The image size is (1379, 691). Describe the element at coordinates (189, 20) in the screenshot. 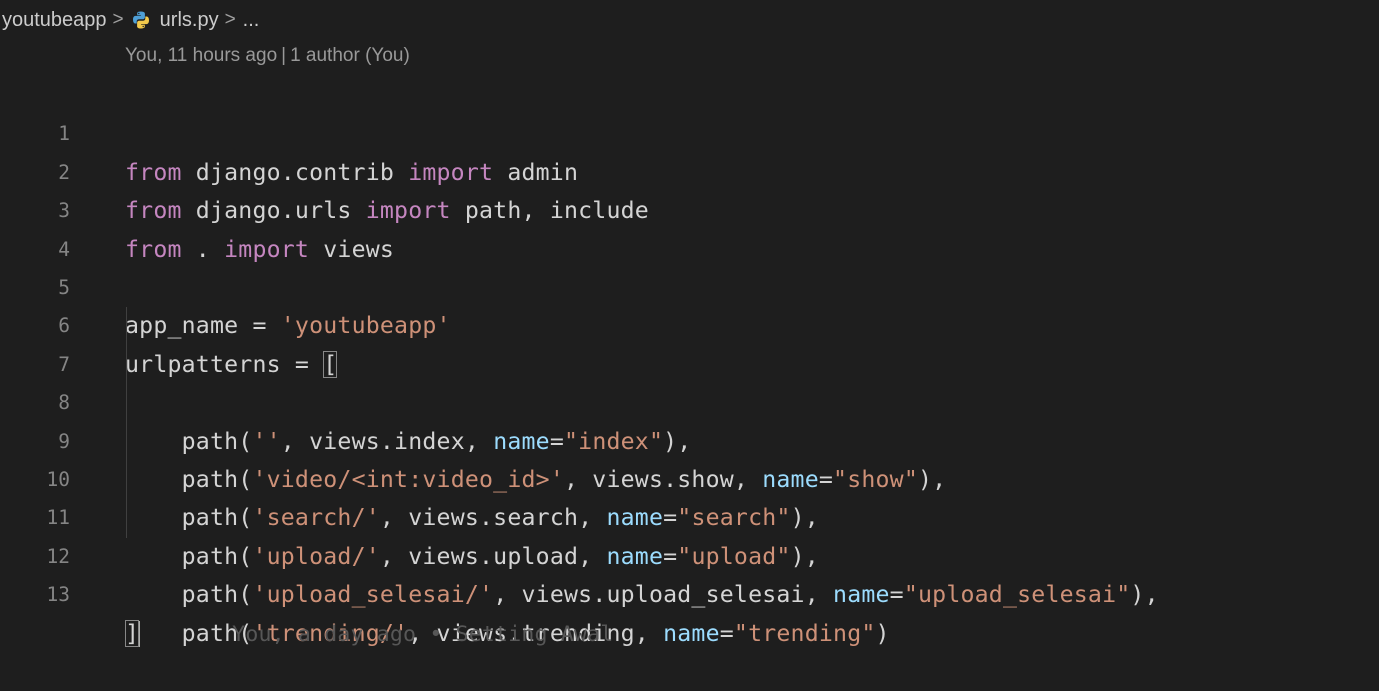

I see `breadcrumb-file: urls.py` at that location.